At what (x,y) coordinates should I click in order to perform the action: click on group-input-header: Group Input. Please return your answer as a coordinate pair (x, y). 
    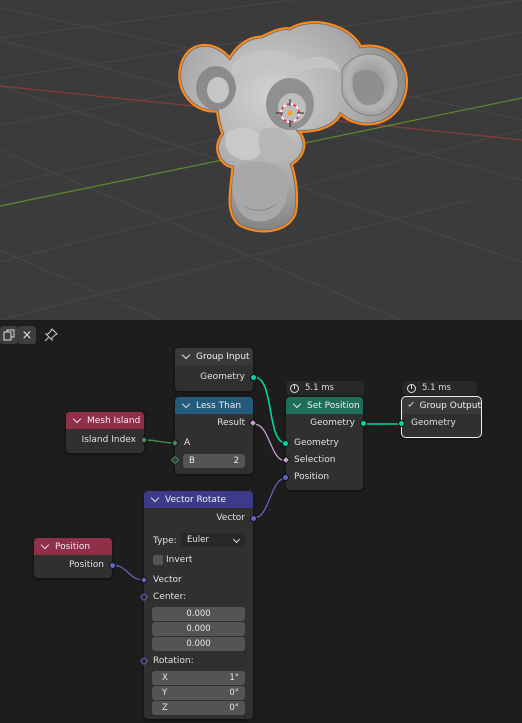
    Looking at the image, I should click on (214, 356).